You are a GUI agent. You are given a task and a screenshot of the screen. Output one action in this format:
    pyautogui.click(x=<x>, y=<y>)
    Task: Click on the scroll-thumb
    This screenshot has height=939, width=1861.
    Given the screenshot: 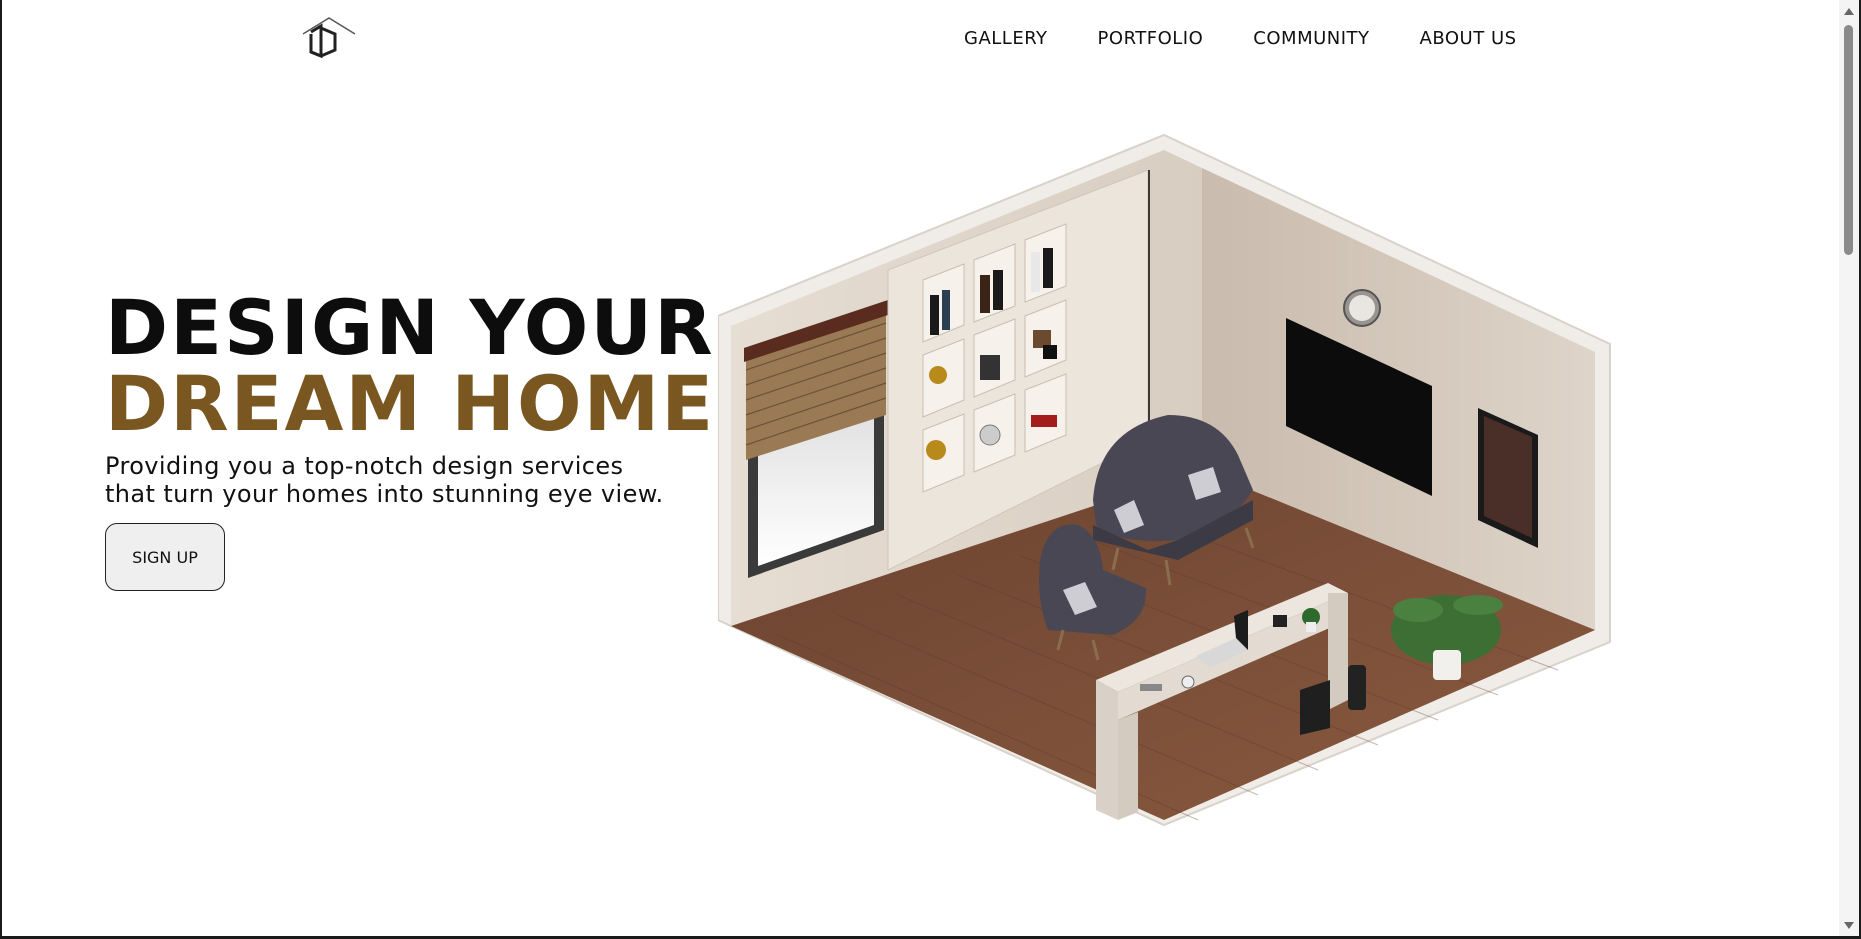 What is the action you would take?
    pyautogui.click(x=1848, y=140)
    